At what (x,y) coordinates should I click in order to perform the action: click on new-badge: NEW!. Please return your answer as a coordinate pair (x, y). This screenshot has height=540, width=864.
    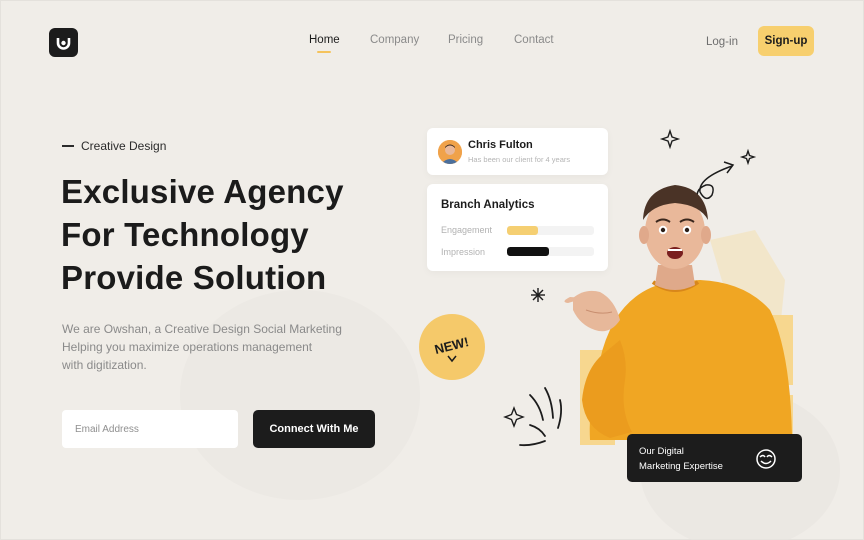
    Looking at the image, I should click on (452, 347).